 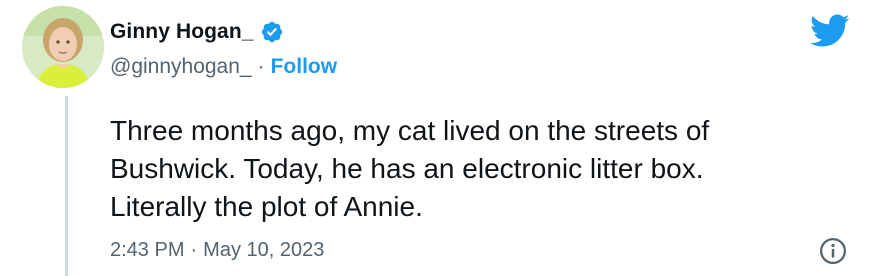 I want to click on tweet-text-line: Literally the plot of Annie., so click(x=266, y=206).